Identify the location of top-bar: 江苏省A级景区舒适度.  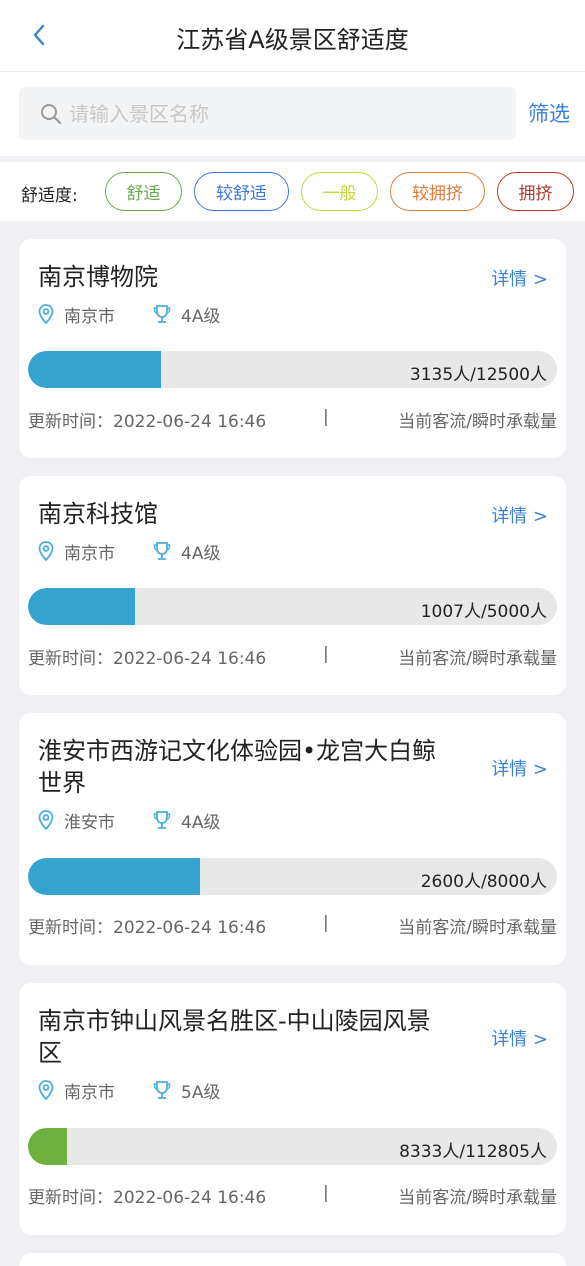
(292, 36).